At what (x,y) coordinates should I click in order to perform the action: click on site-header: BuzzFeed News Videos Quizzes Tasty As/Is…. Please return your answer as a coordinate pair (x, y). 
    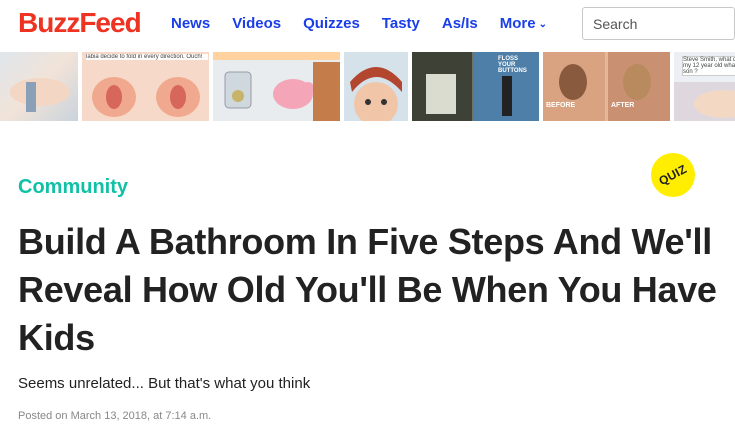
    Looking at the image, I should click on (367, 25).